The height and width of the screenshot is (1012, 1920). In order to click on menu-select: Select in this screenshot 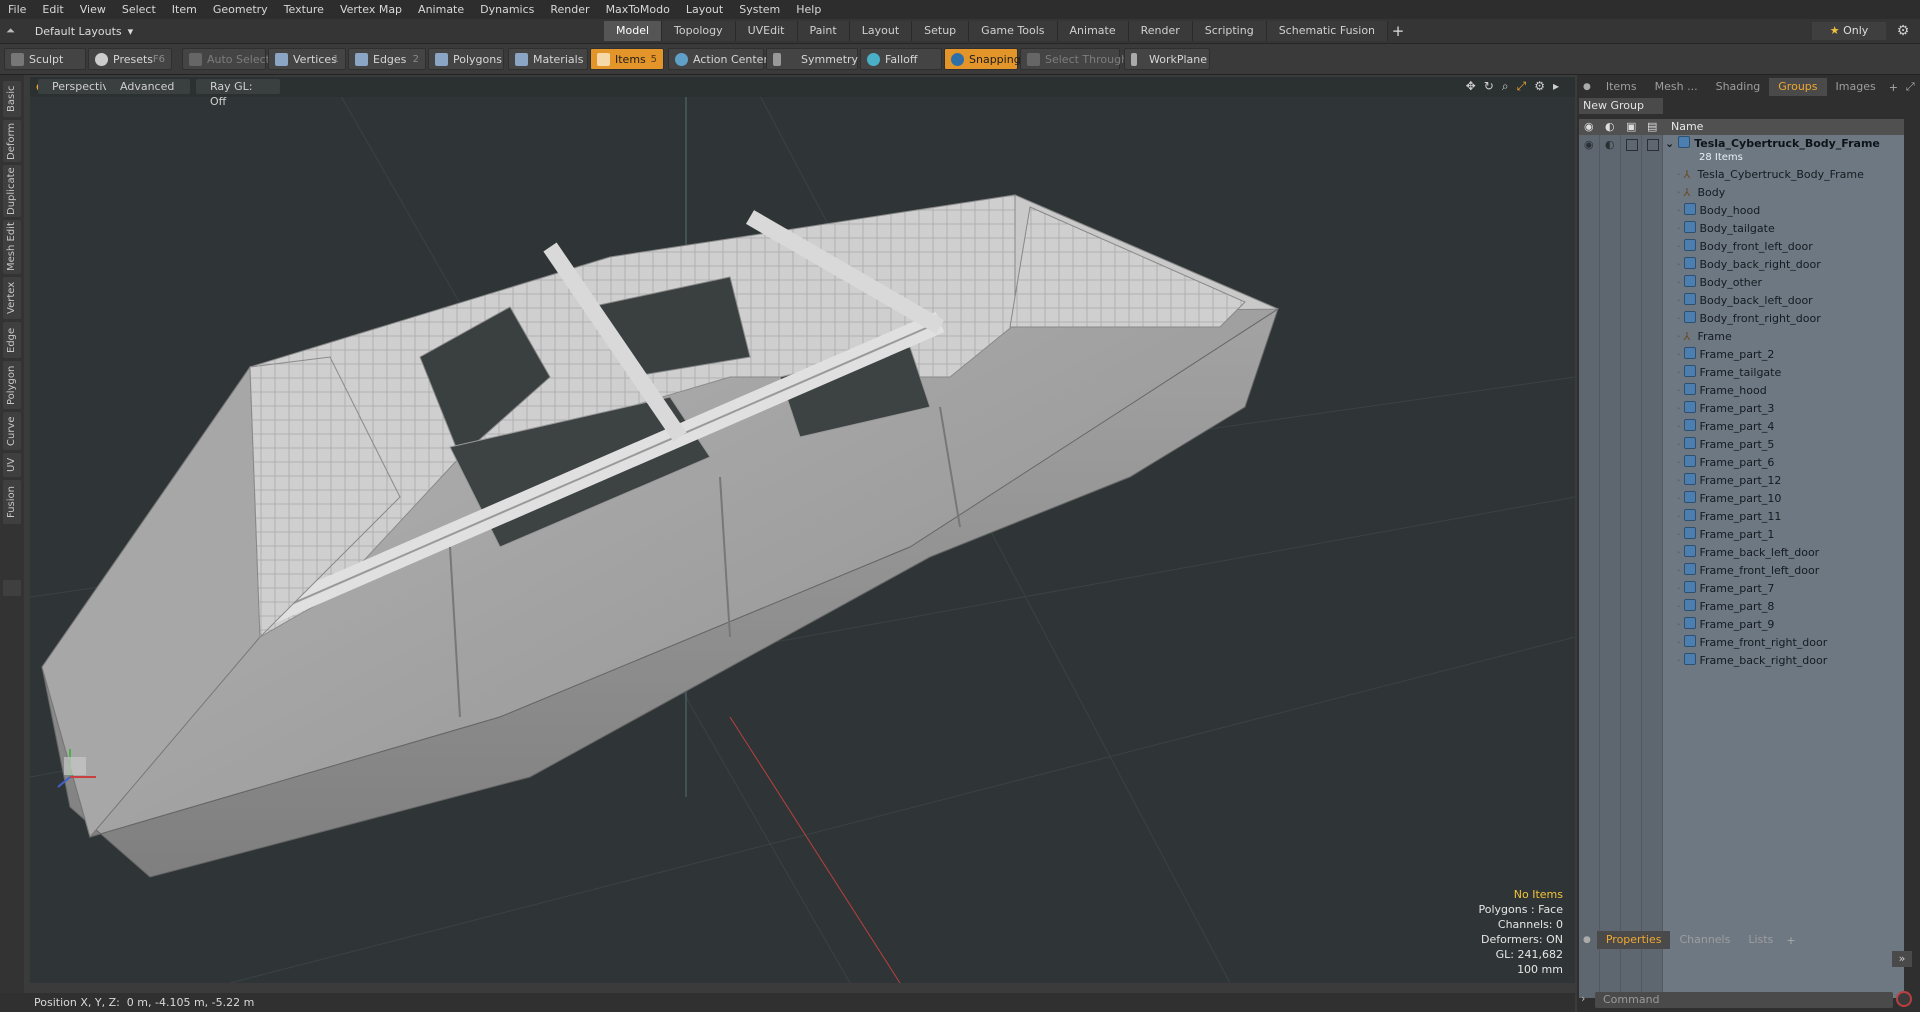, I will do `click(139, 9)`.